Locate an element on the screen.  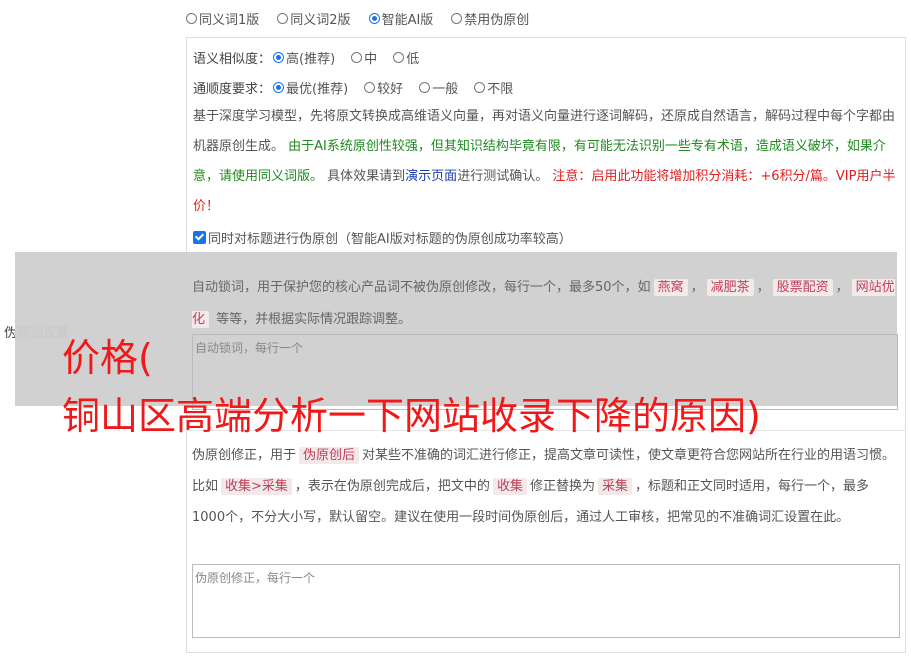
mode-radio-synonym1: 同义词1版 is located at coordinates (222, 18).